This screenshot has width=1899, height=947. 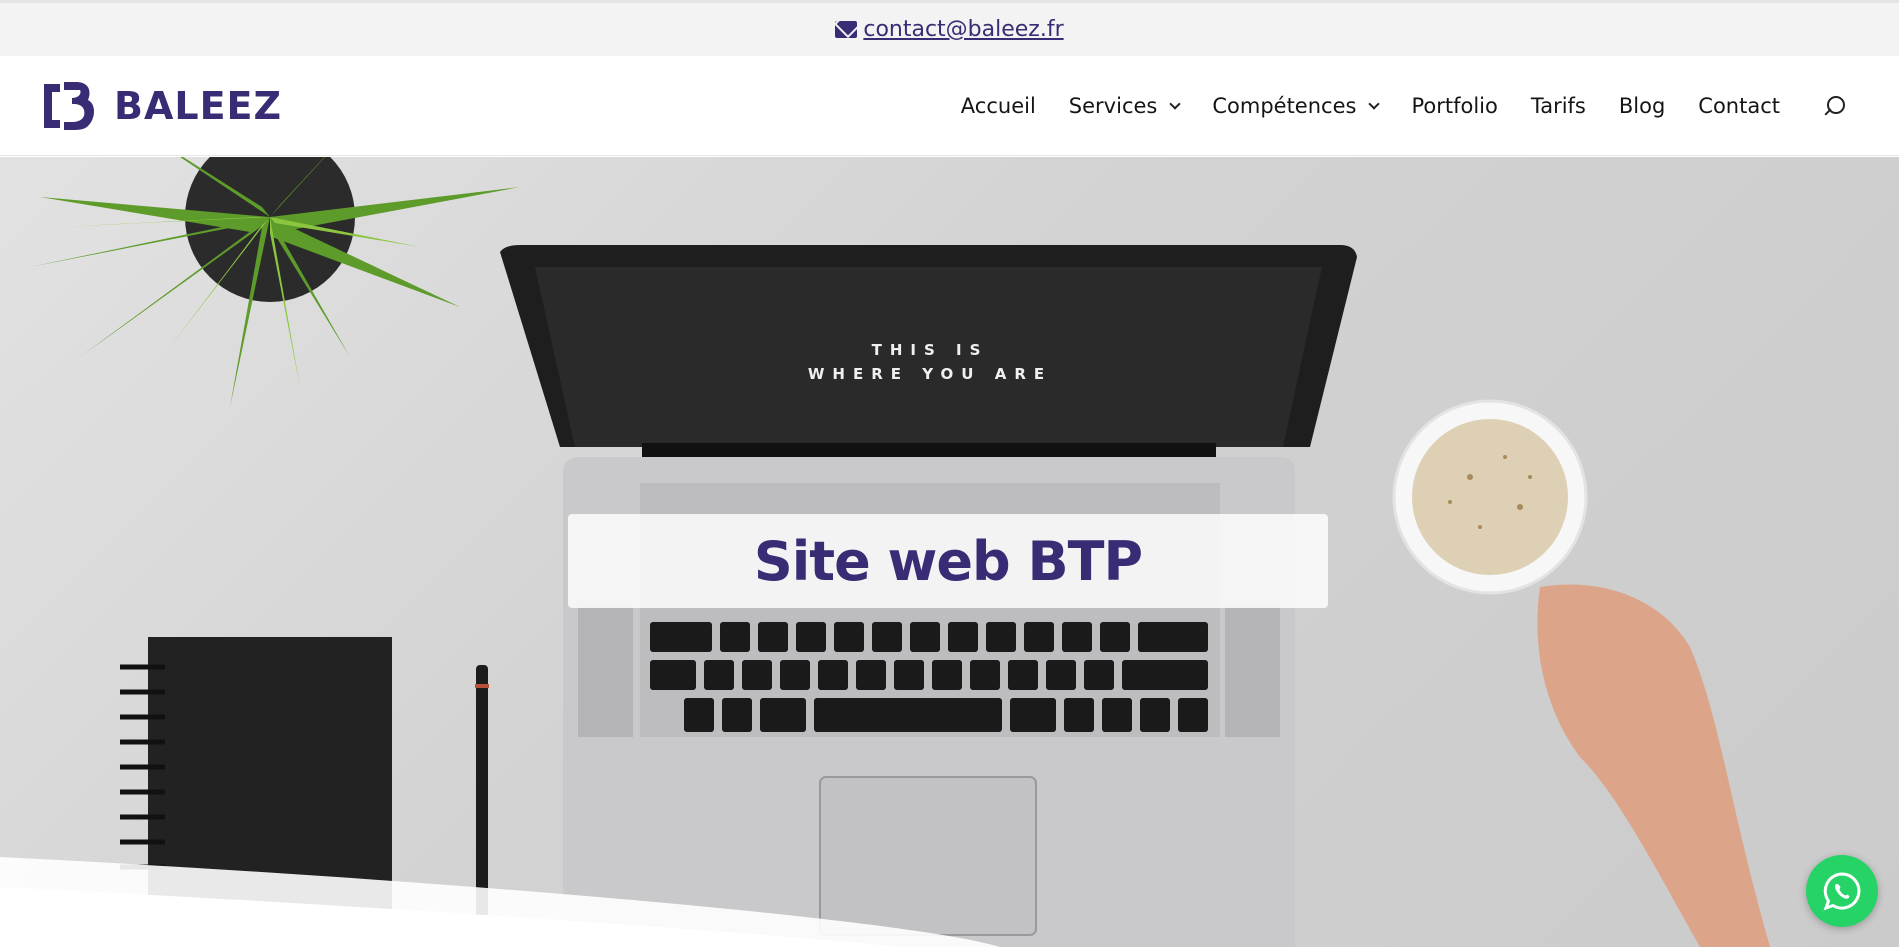 I want to click on nav-item-services: Services, so click(x=1125, y=106).